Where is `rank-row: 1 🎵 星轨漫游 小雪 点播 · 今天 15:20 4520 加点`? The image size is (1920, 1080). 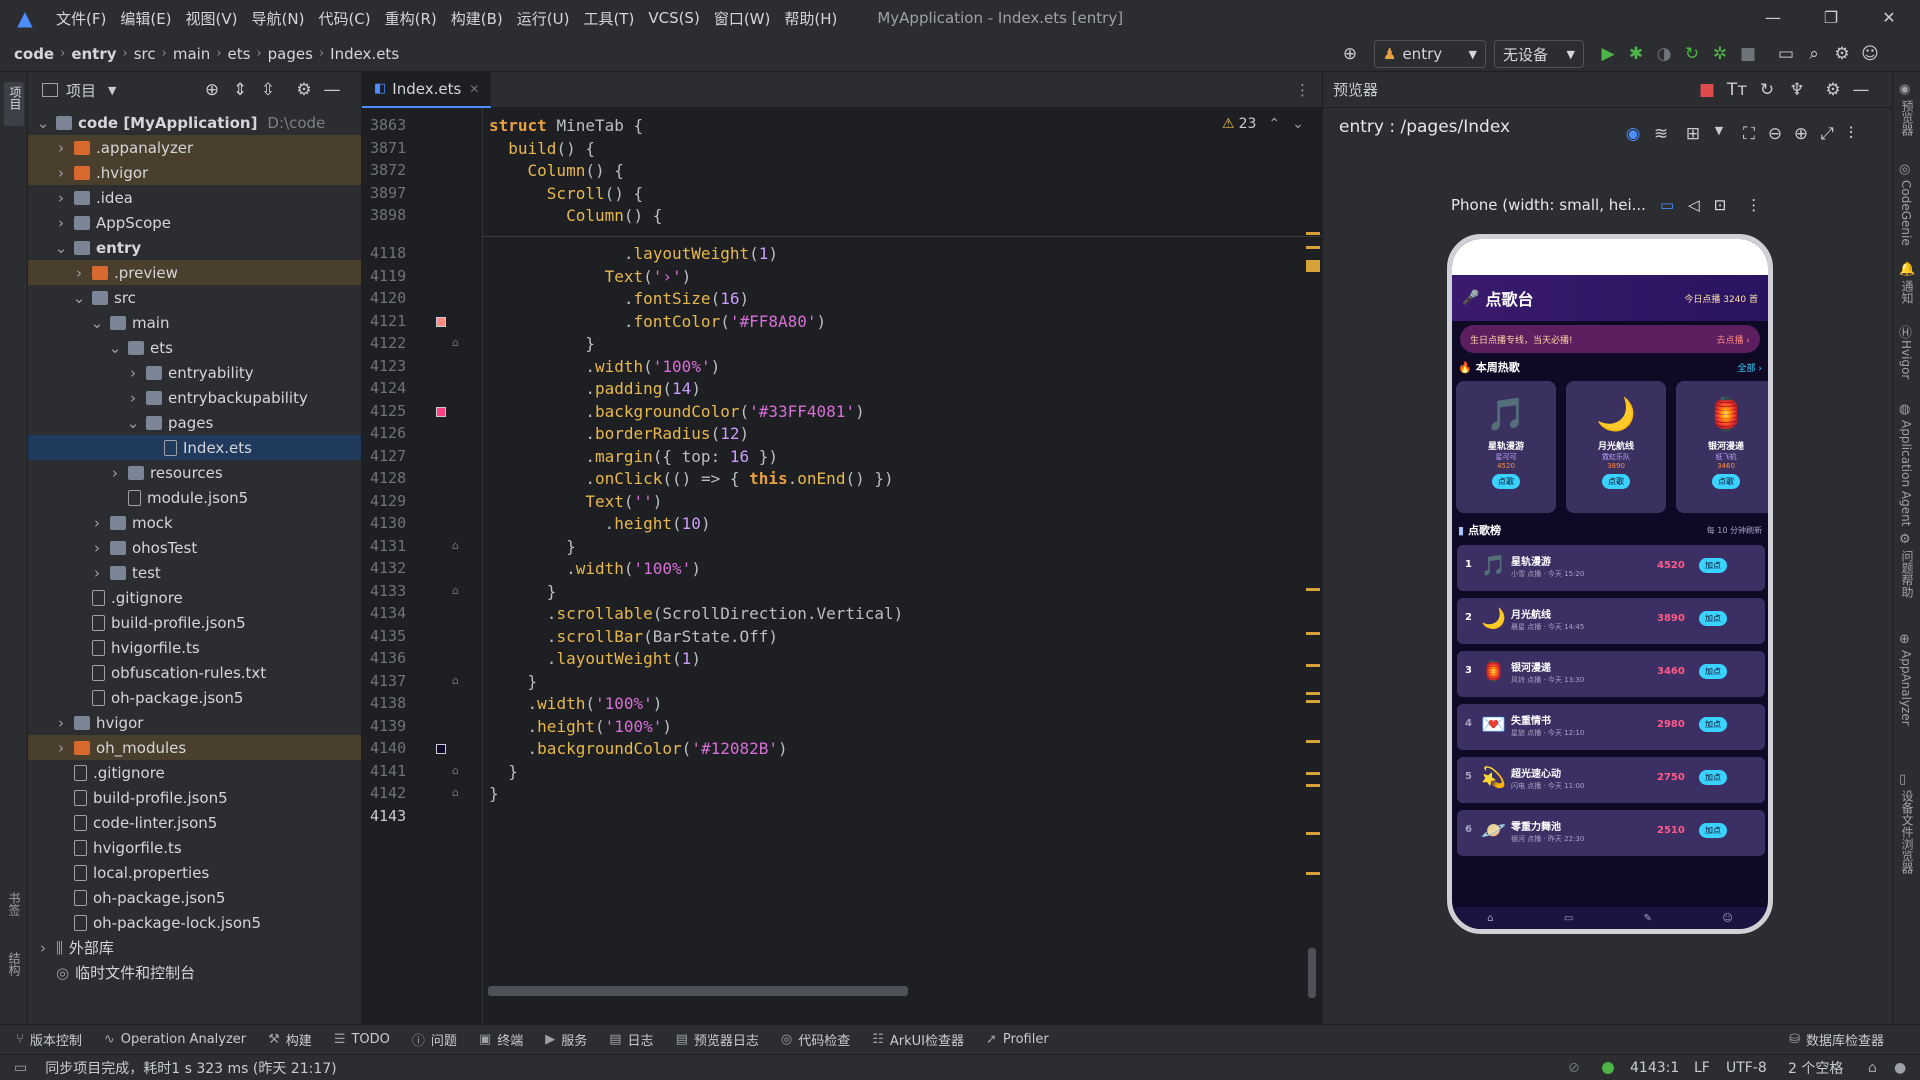
rank-row: 1 🎵 星轨漫游 小雪 点播 · 今天 15:20 4520 加点 is located at coordinates (1611, 568).